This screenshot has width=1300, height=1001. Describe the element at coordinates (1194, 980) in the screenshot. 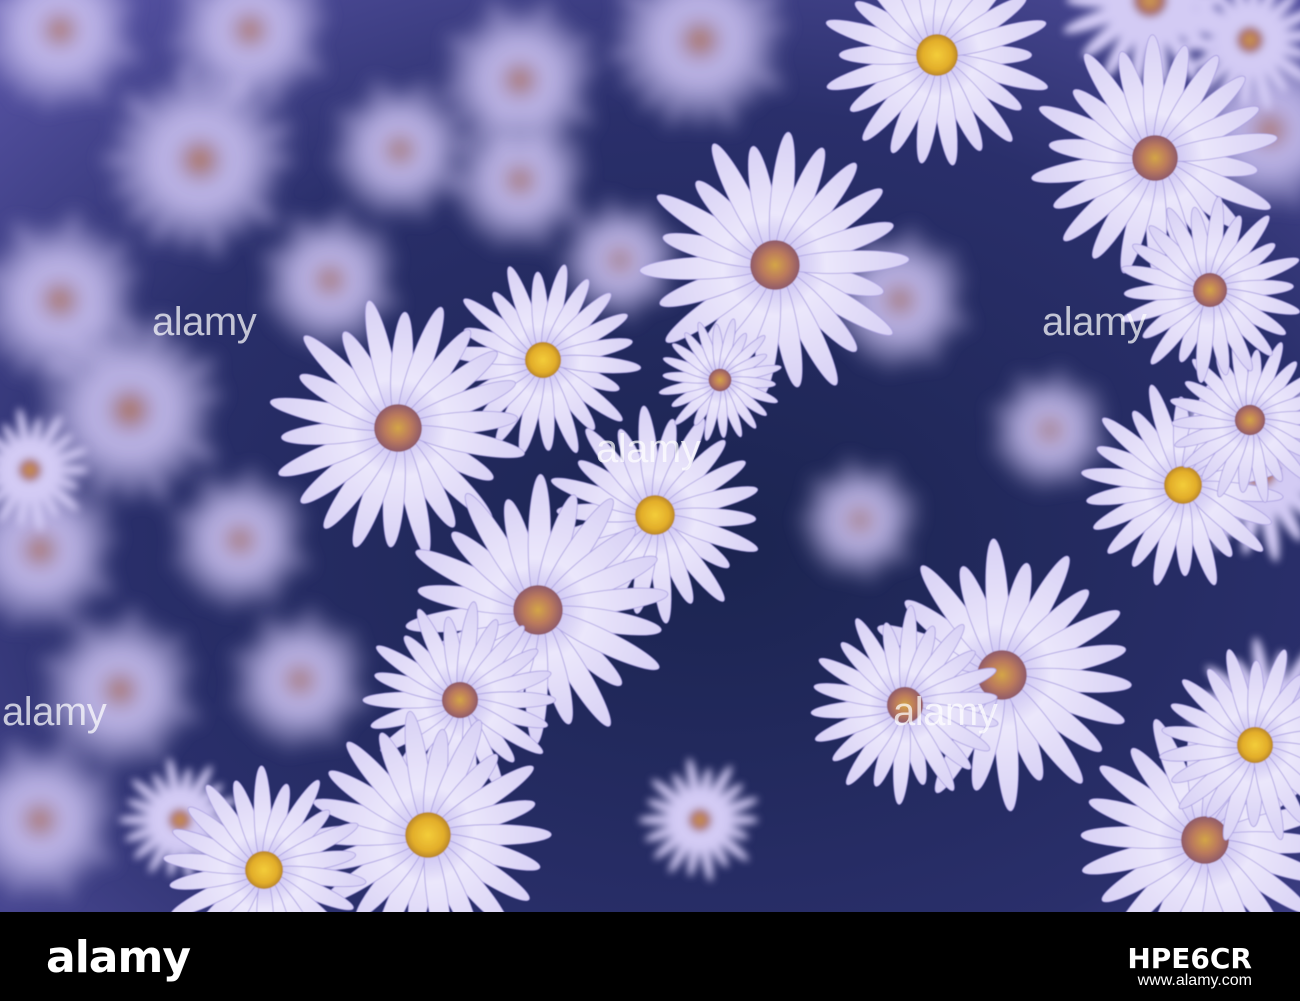

I see `site-url: www.alamy.com` at that location.